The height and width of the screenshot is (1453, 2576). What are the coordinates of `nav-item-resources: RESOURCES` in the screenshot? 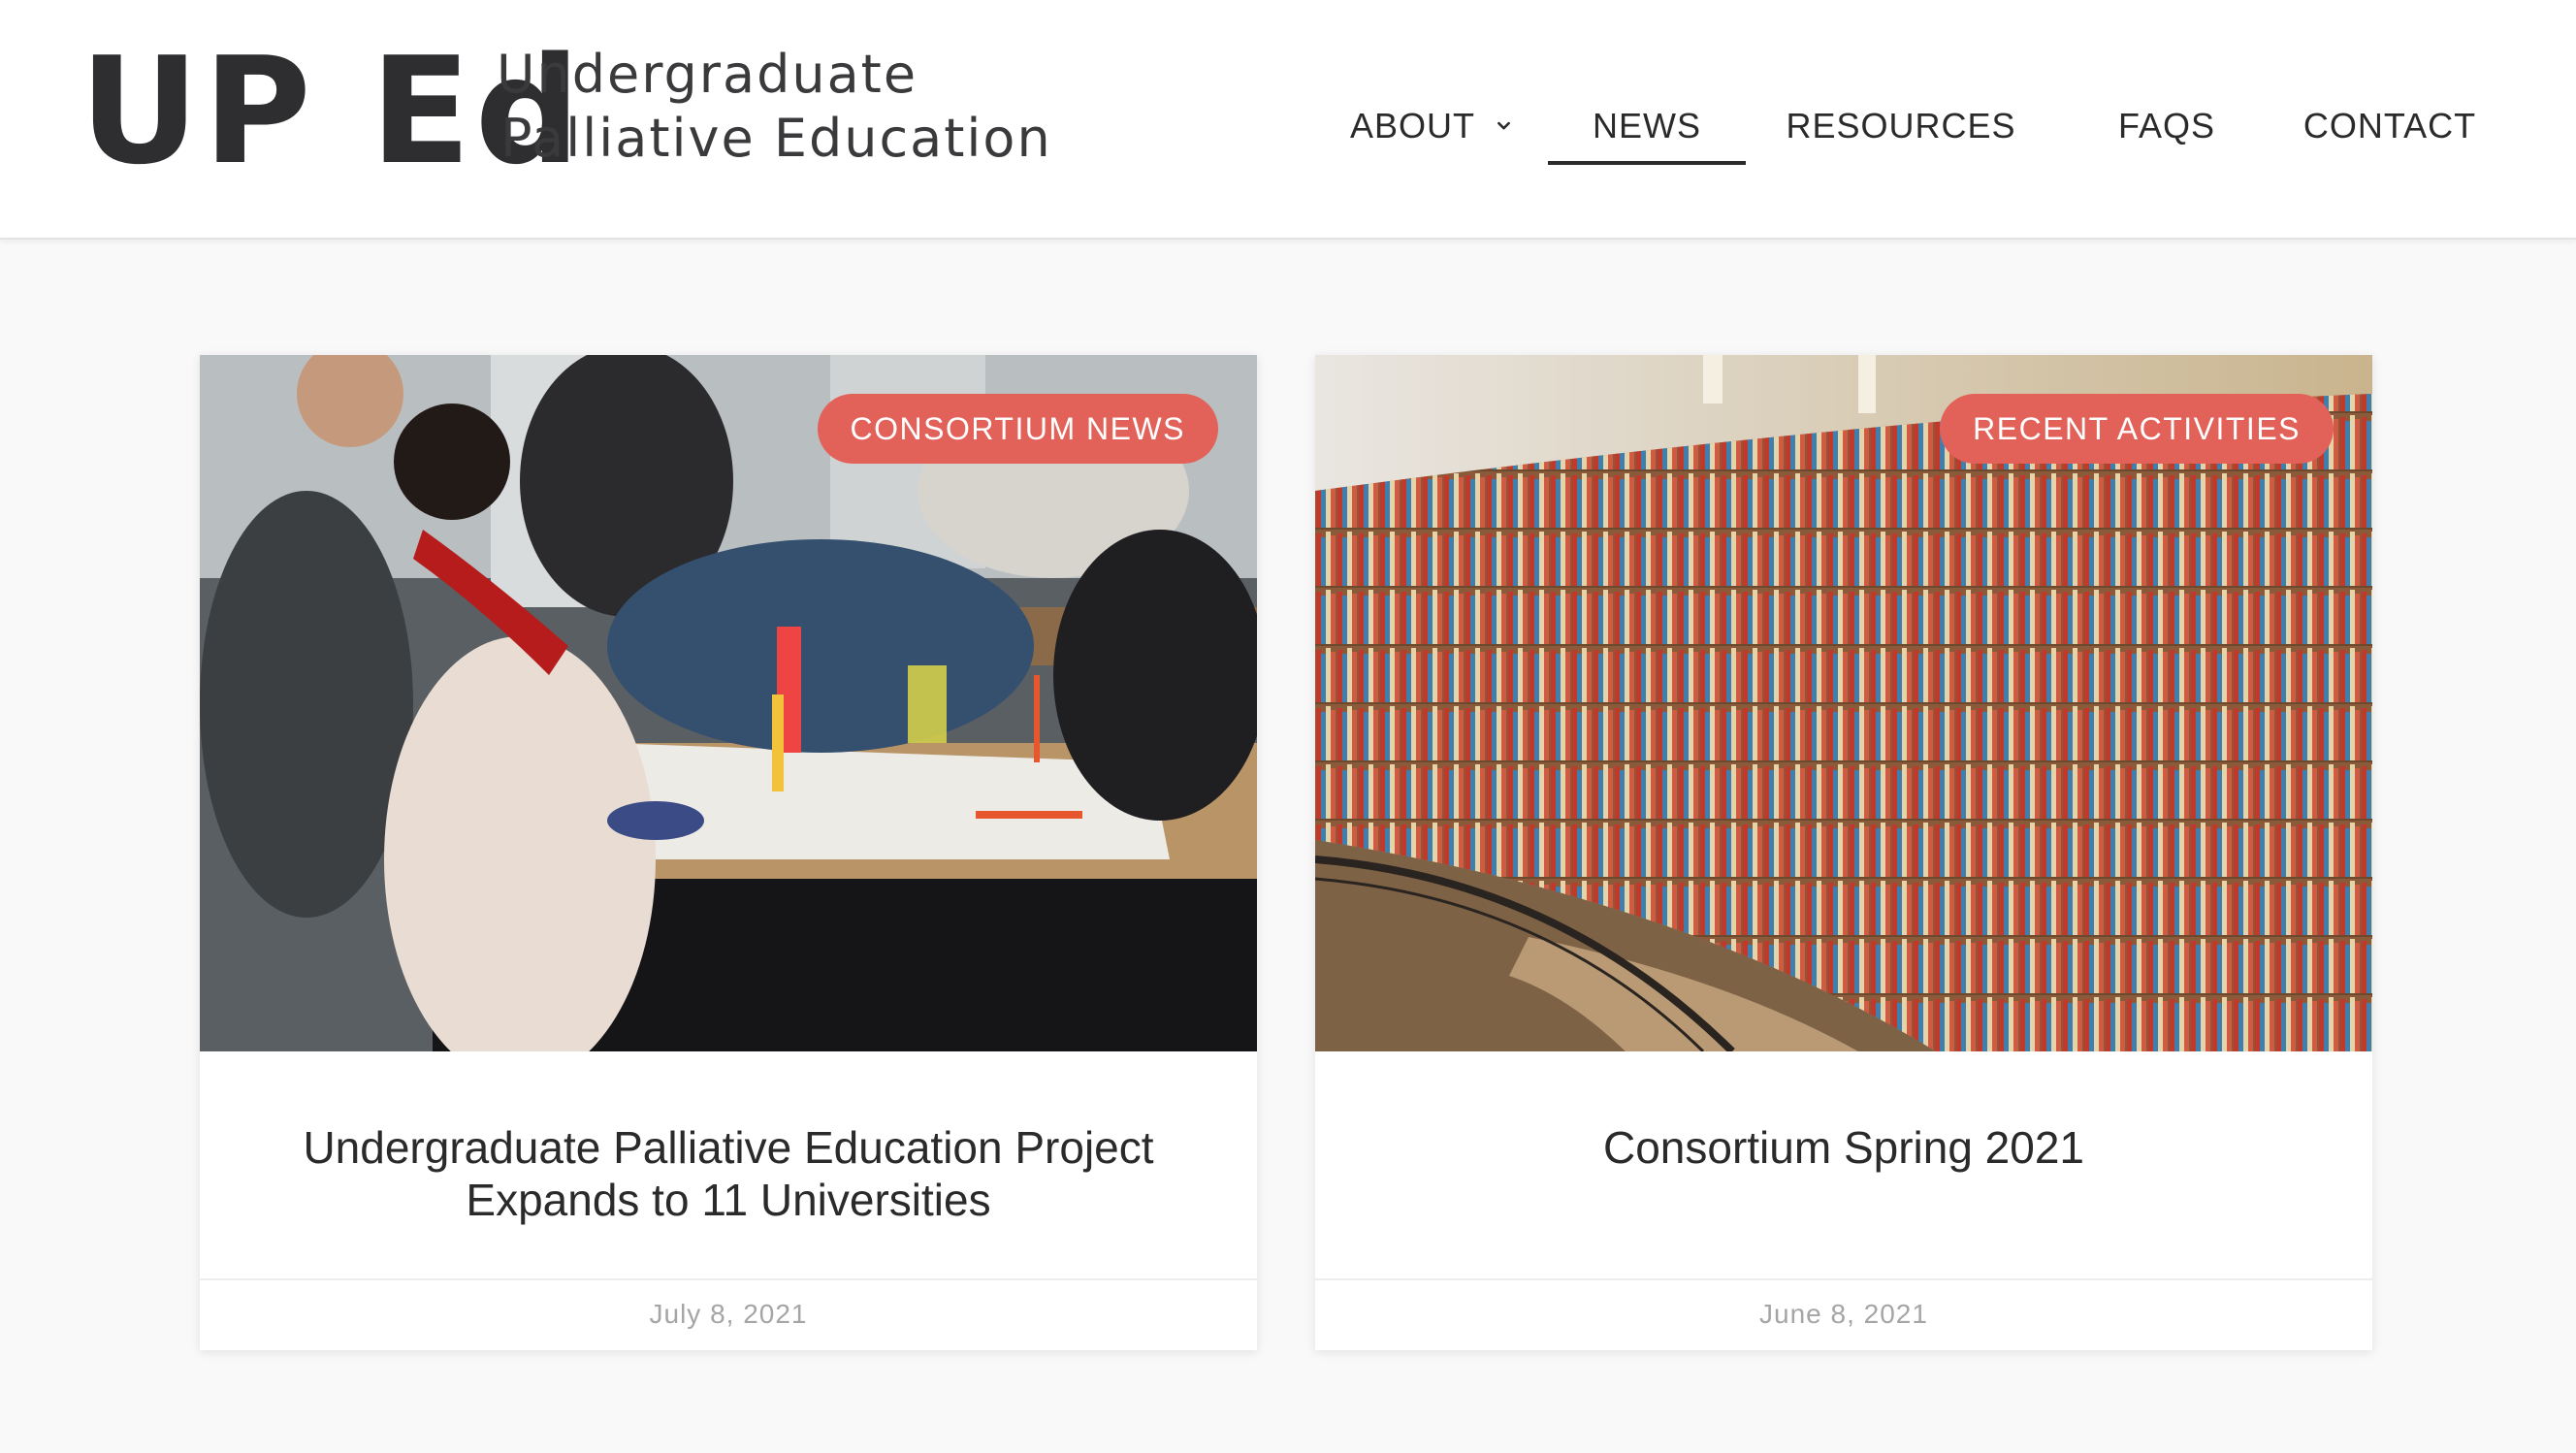 It's located at (1905, 126).